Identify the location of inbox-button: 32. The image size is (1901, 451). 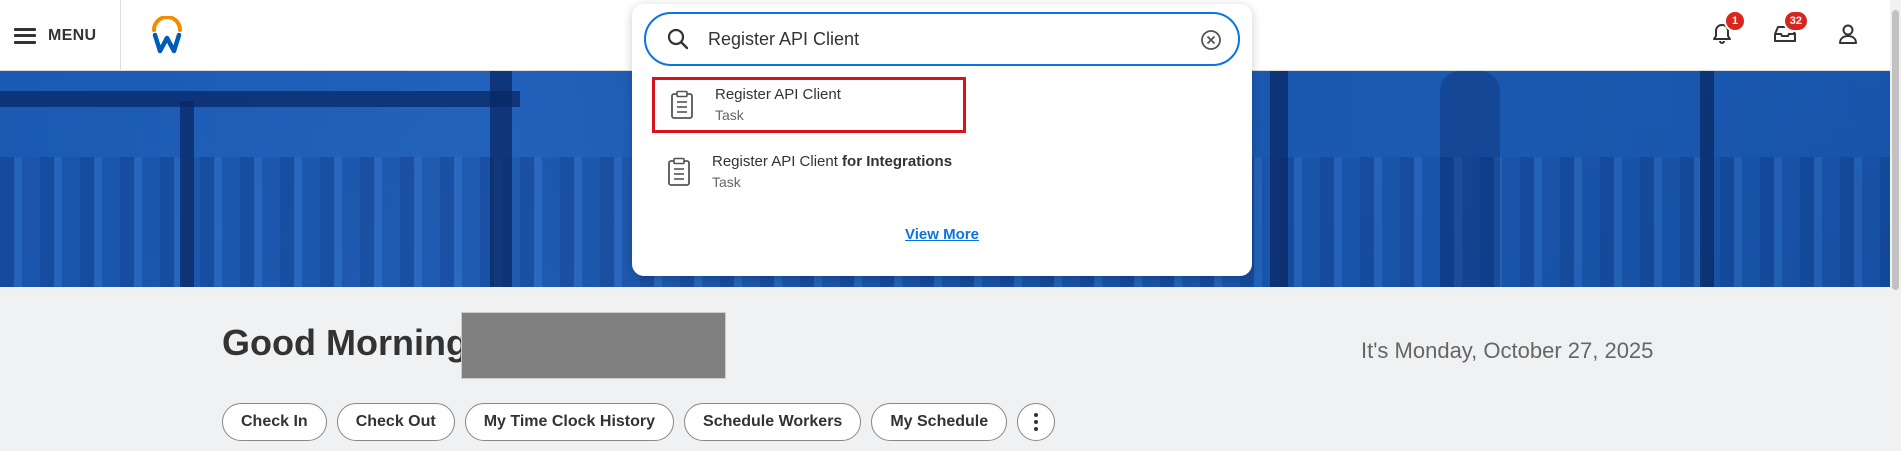
(1789, 30).